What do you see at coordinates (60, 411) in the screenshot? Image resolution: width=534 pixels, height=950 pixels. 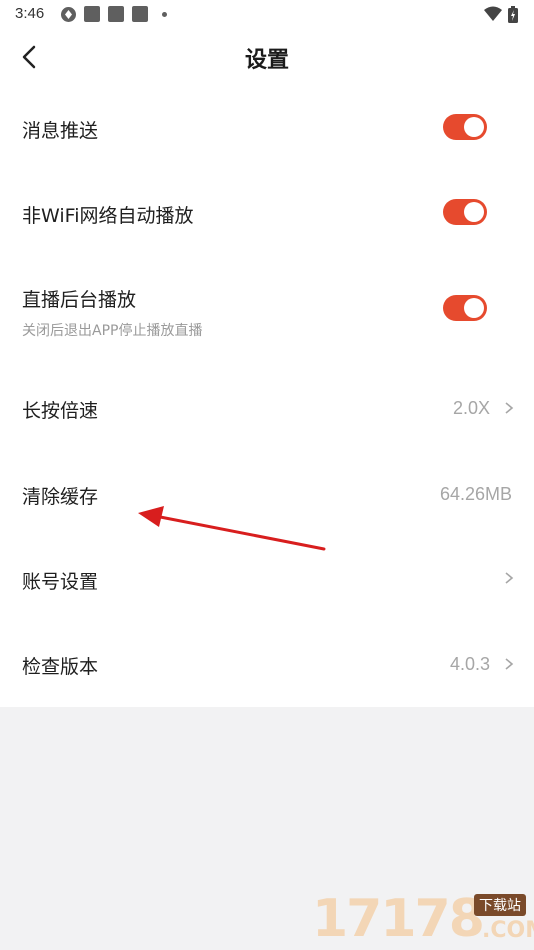 I see `setting-label: 长按倍速` at bounding box center [60, 411].